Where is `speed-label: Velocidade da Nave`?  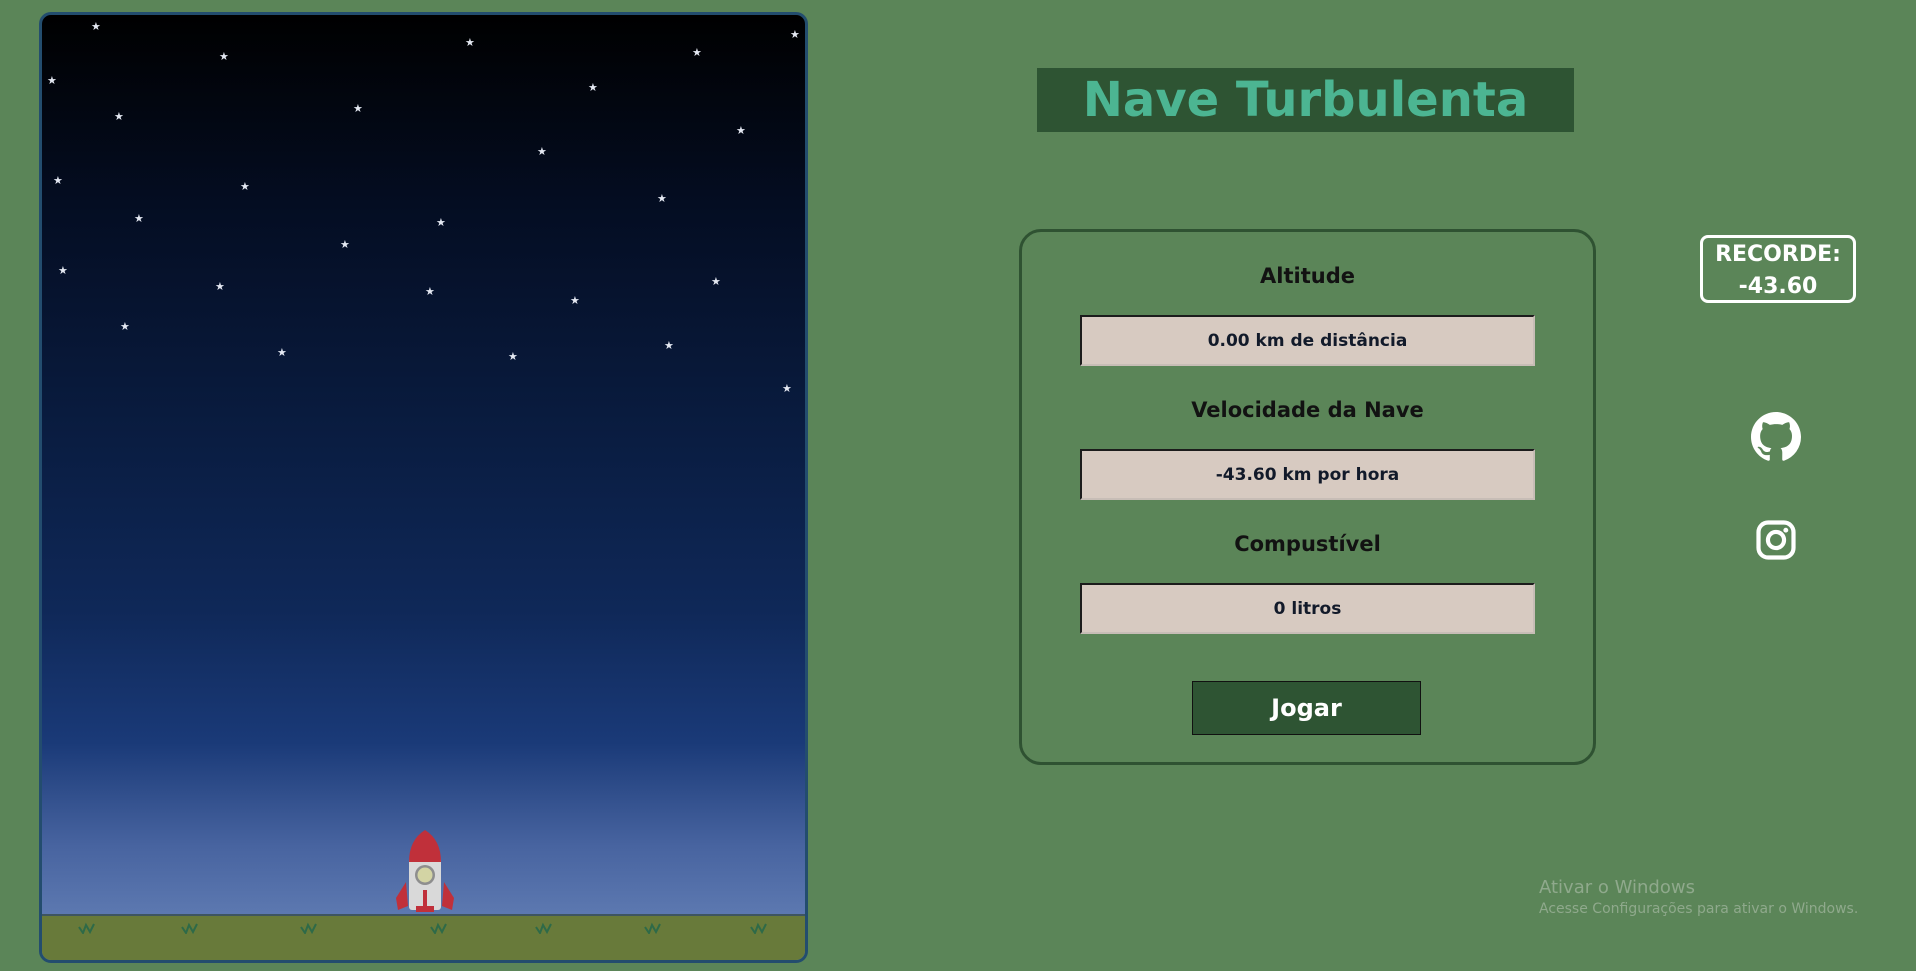
speed-label: Velocidade da Nave is located at coordinates (1307, 410).